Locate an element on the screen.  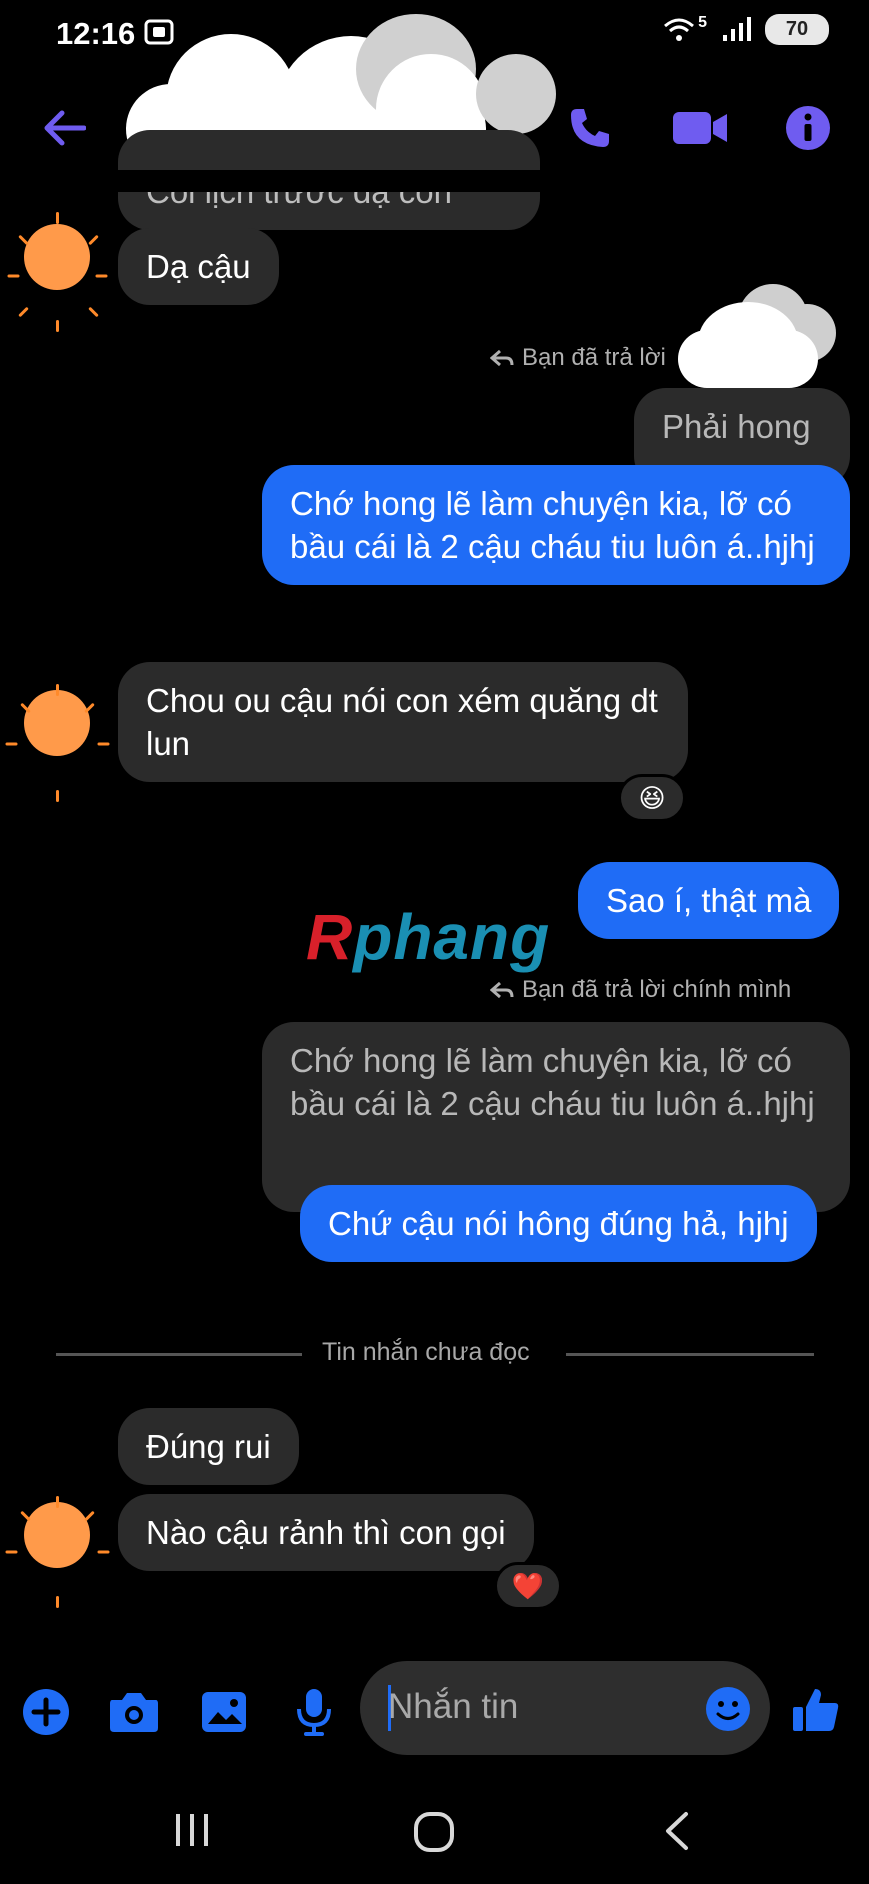
camera-button is located at coordinates (134, 1712).